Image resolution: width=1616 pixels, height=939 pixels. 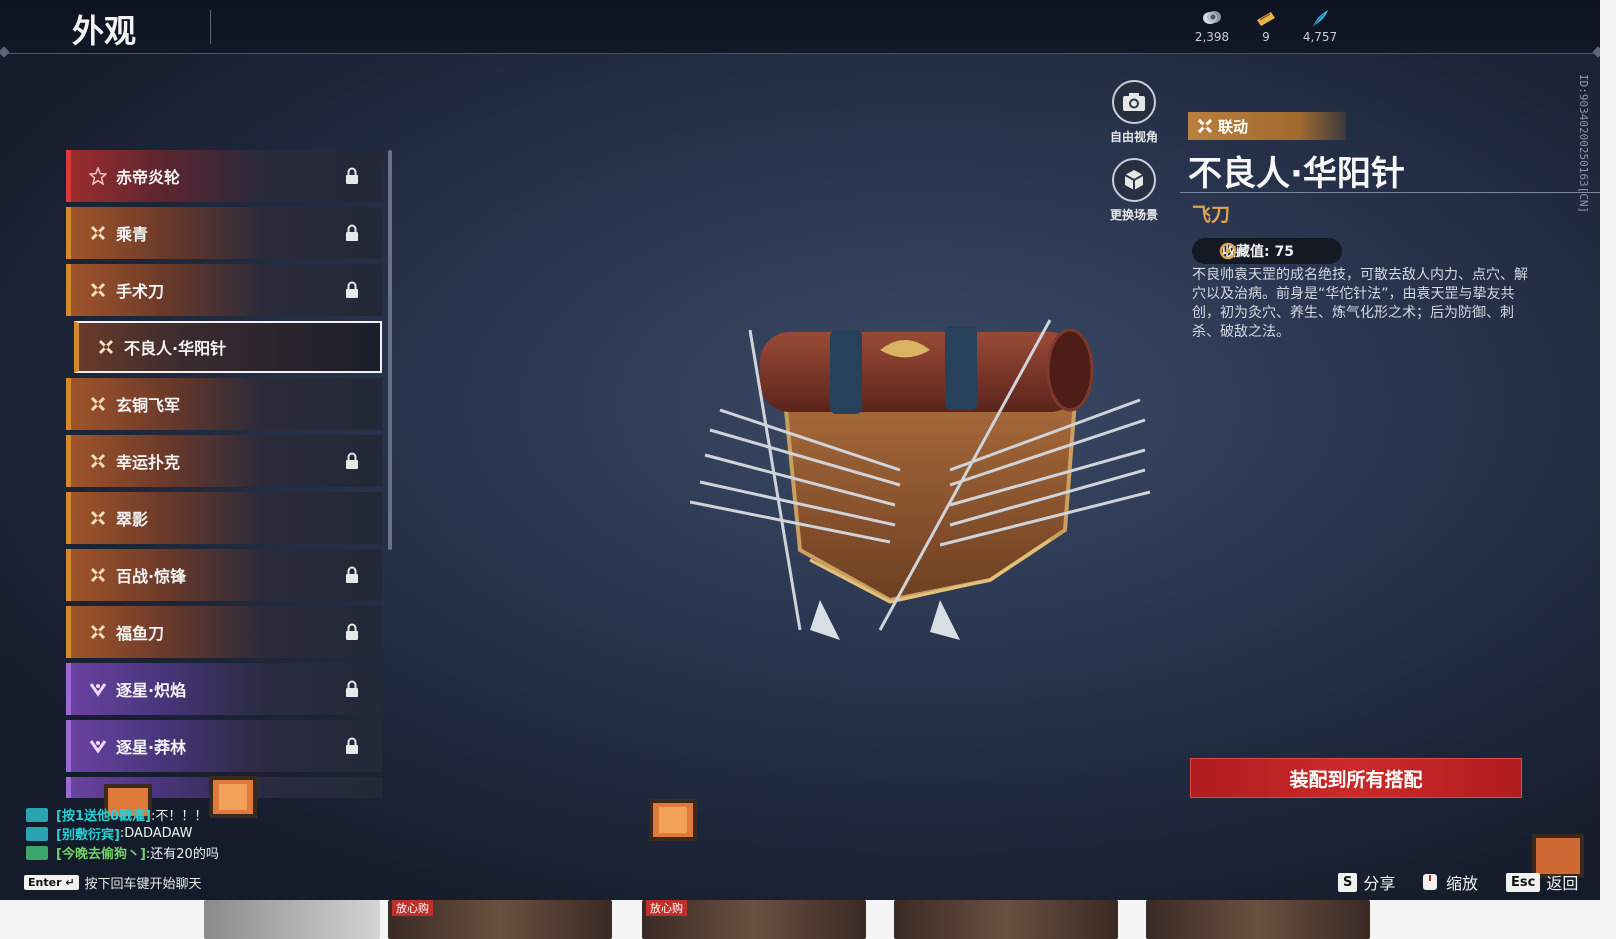 I want to click on back-hint: Esc 返回, so click(x=1542, y=882).